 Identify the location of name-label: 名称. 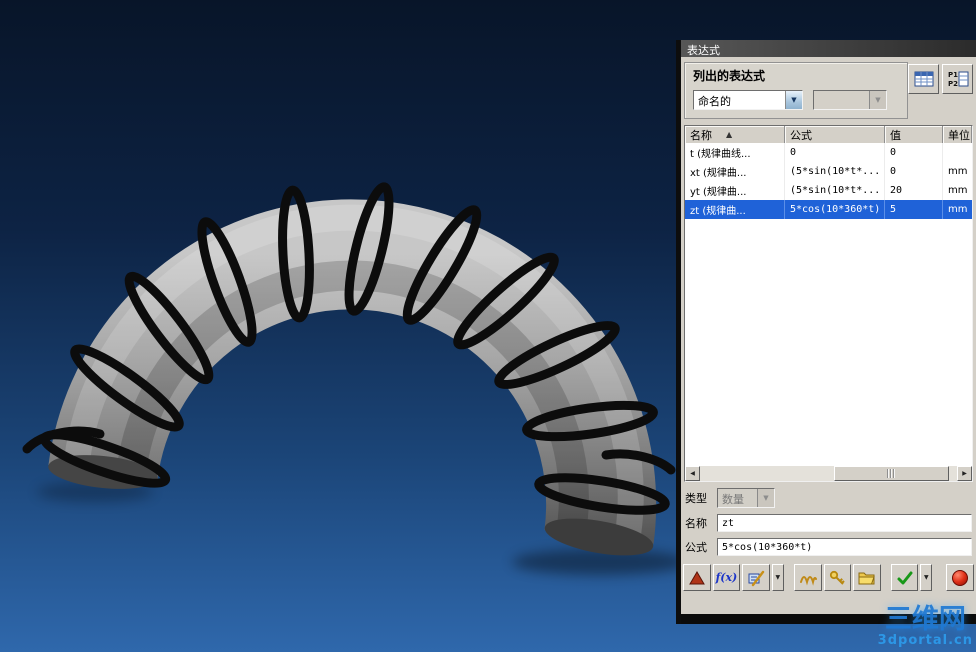
(696, 523).